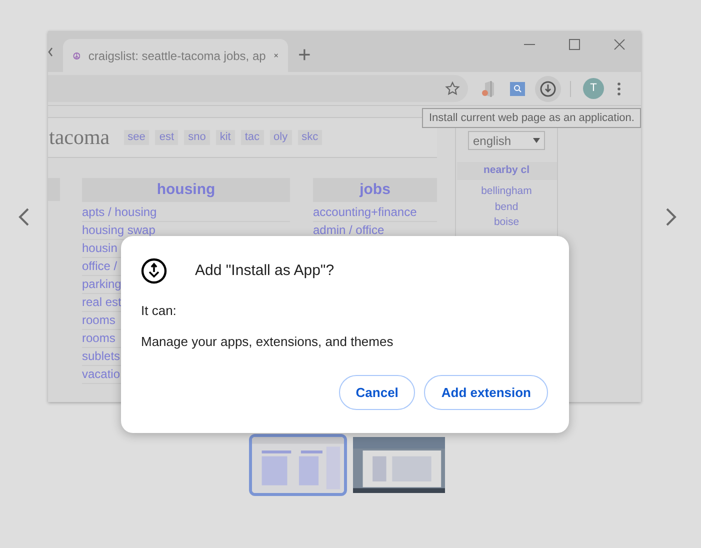 This screenshot has width=701, height=548. I want to click on nearby-header: nearby cl, so click(506, 171).